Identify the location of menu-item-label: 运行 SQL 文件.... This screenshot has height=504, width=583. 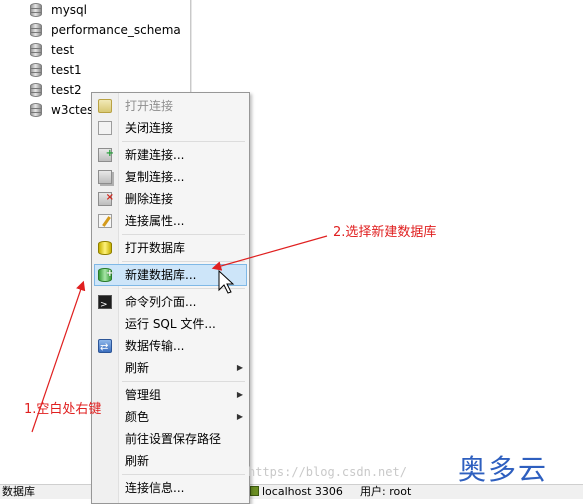
(170, 324).